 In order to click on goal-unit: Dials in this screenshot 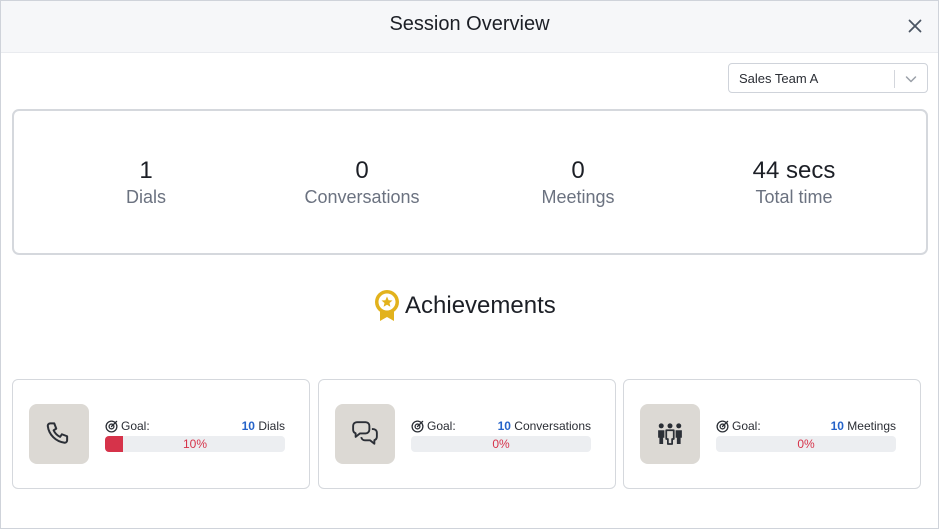, I will do `click(271, 426)`.